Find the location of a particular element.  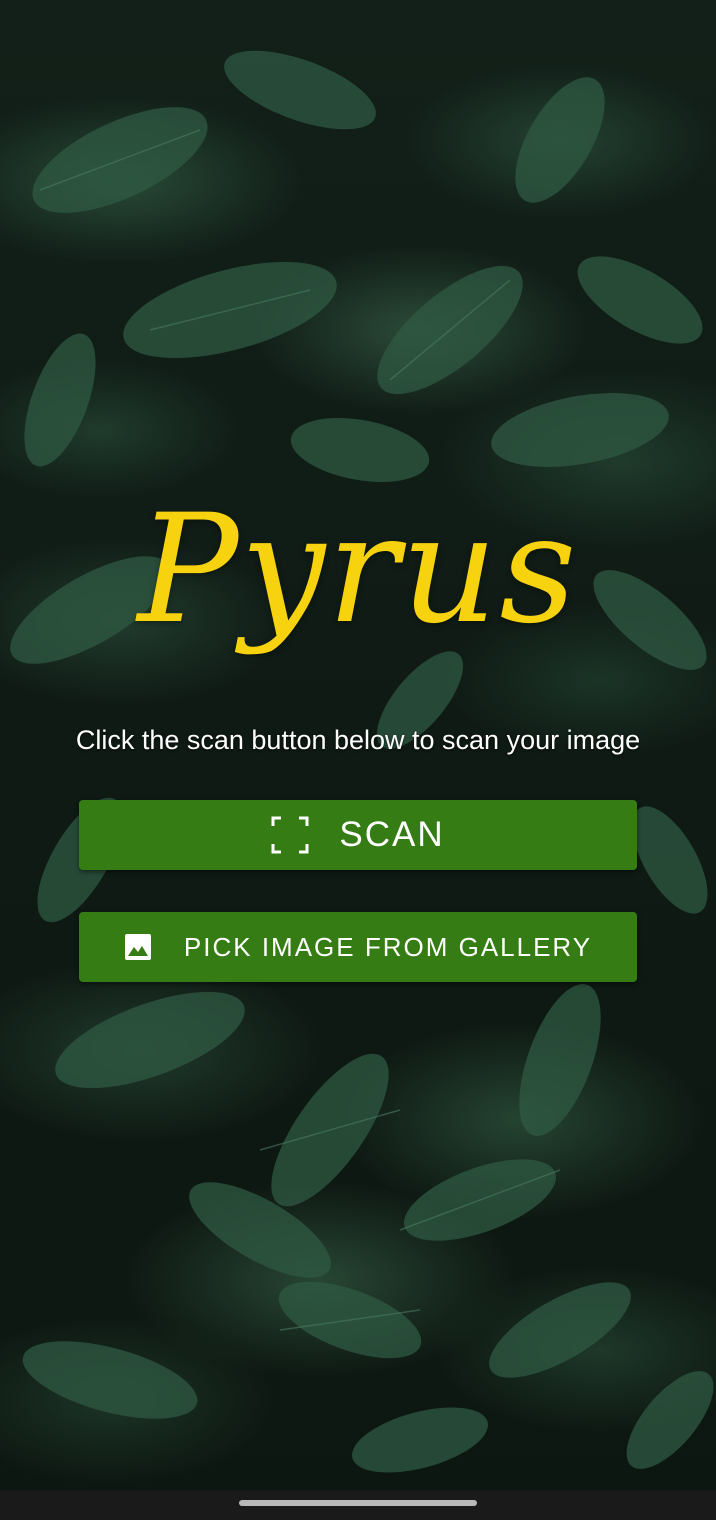

scan-button-label: SCAN is located at coordinates (392, 834).